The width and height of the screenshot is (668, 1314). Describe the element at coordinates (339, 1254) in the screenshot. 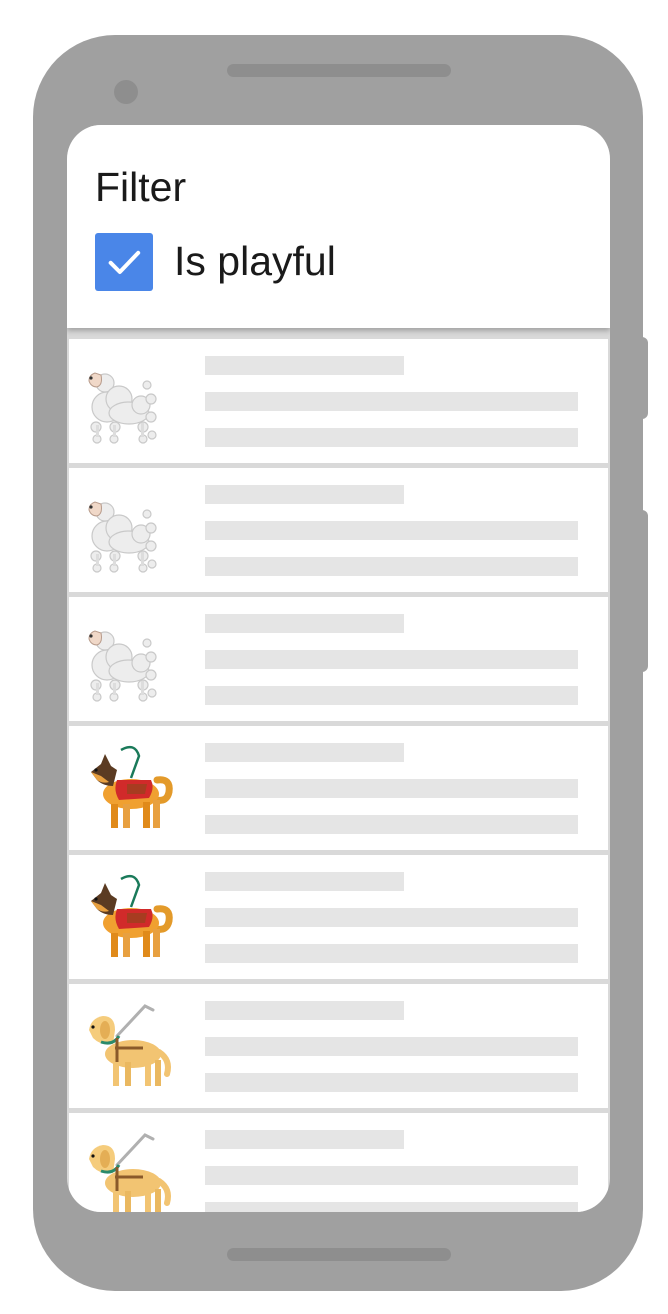

I see `bottom-speaker` at that location.